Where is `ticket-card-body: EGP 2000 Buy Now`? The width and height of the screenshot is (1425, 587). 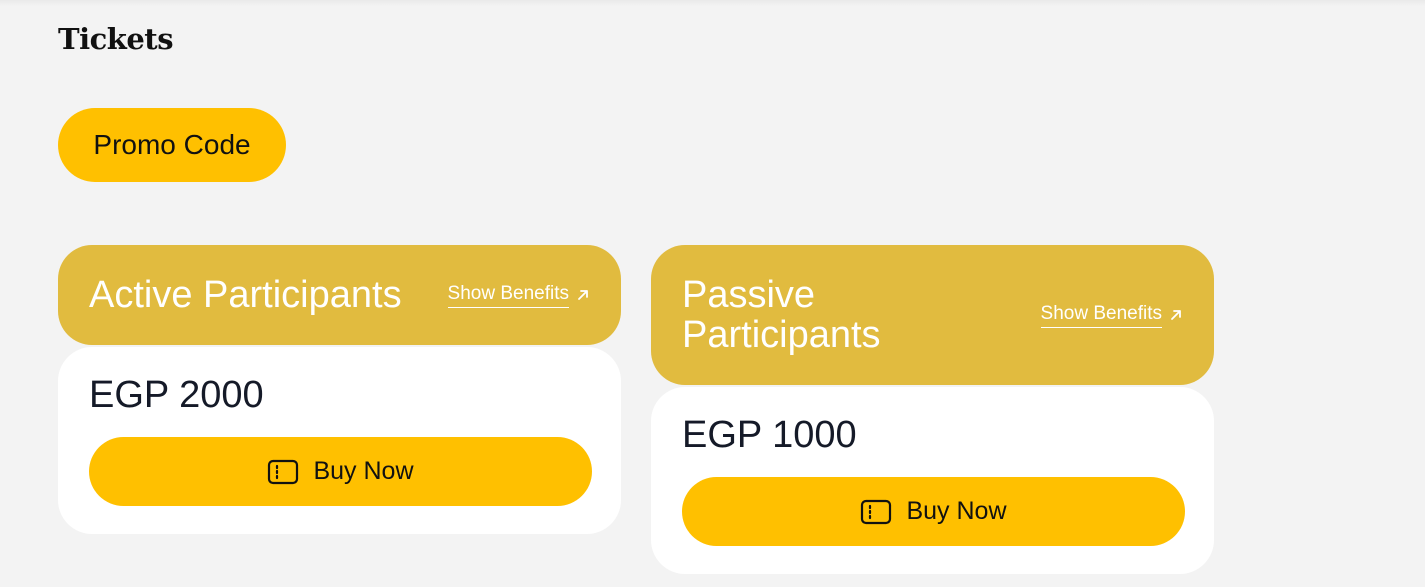
ticket-card-body: EGP 2000 Buy Now is located at coordinates (339, 440).